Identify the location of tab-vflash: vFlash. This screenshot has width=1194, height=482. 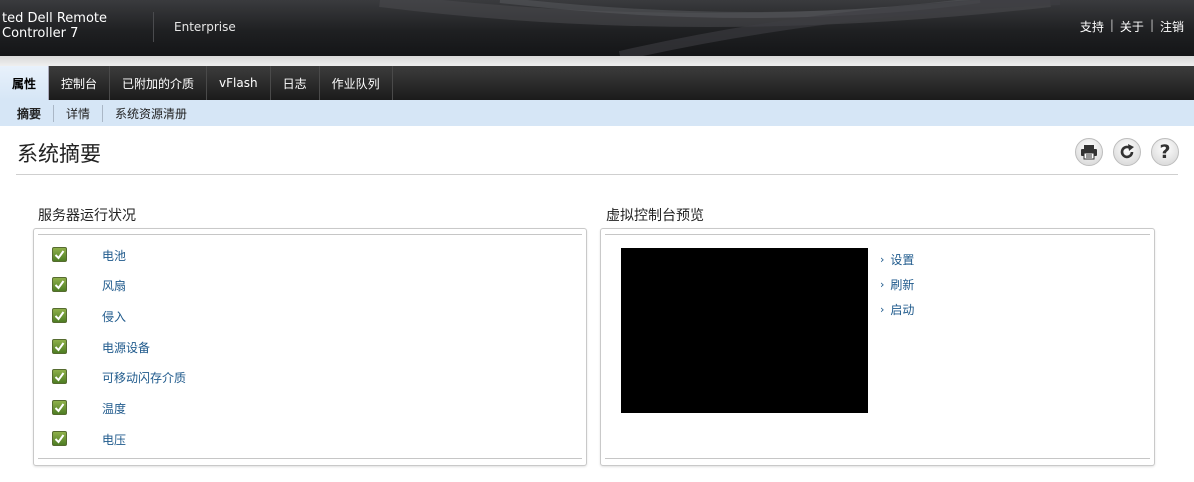
(239, 83).